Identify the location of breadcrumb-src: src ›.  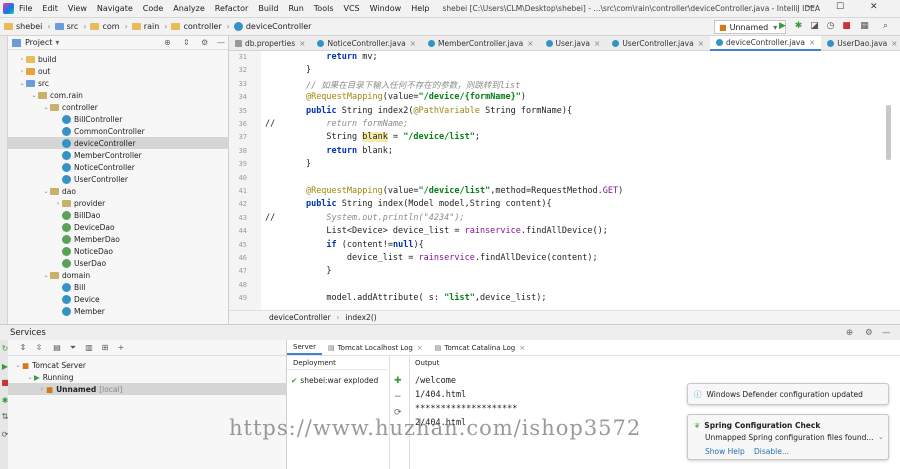
(68, 26).